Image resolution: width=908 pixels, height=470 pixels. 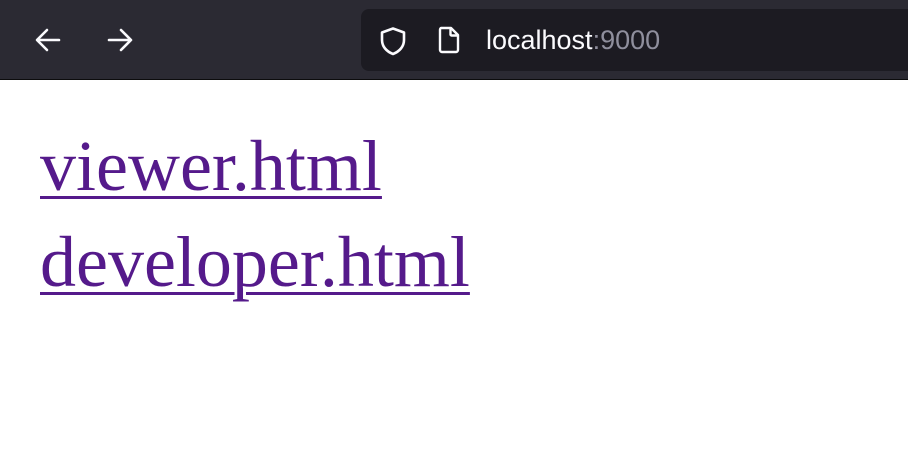 I want to click on url-port: :9000, so click(x=626, y=40).